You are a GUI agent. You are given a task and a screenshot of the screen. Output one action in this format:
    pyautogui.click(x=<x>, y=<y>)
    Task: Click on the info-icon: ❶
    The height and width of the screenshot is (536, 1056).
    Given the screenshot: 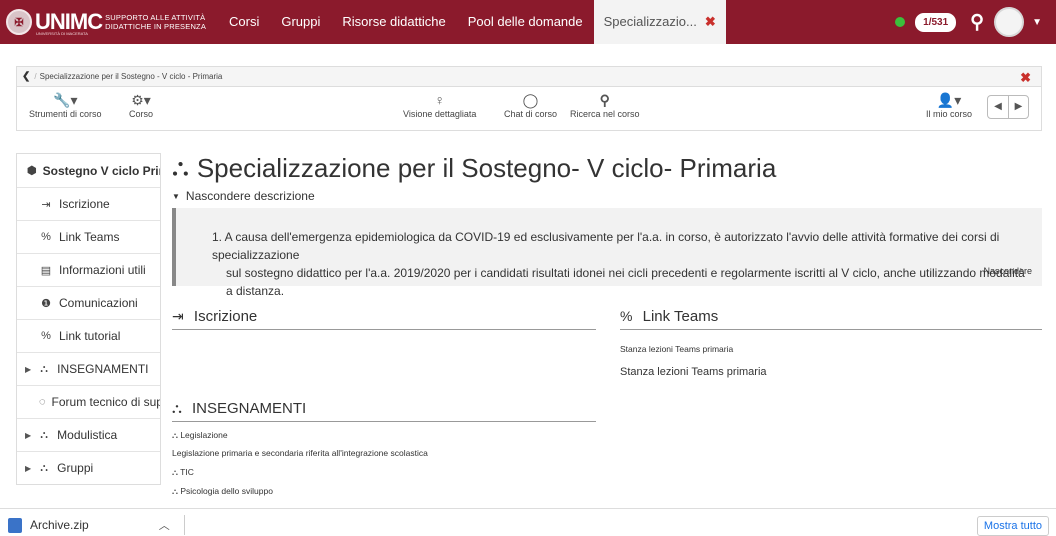 What is the action you would take?
    pyautogui.click(x=46, y=303)
    